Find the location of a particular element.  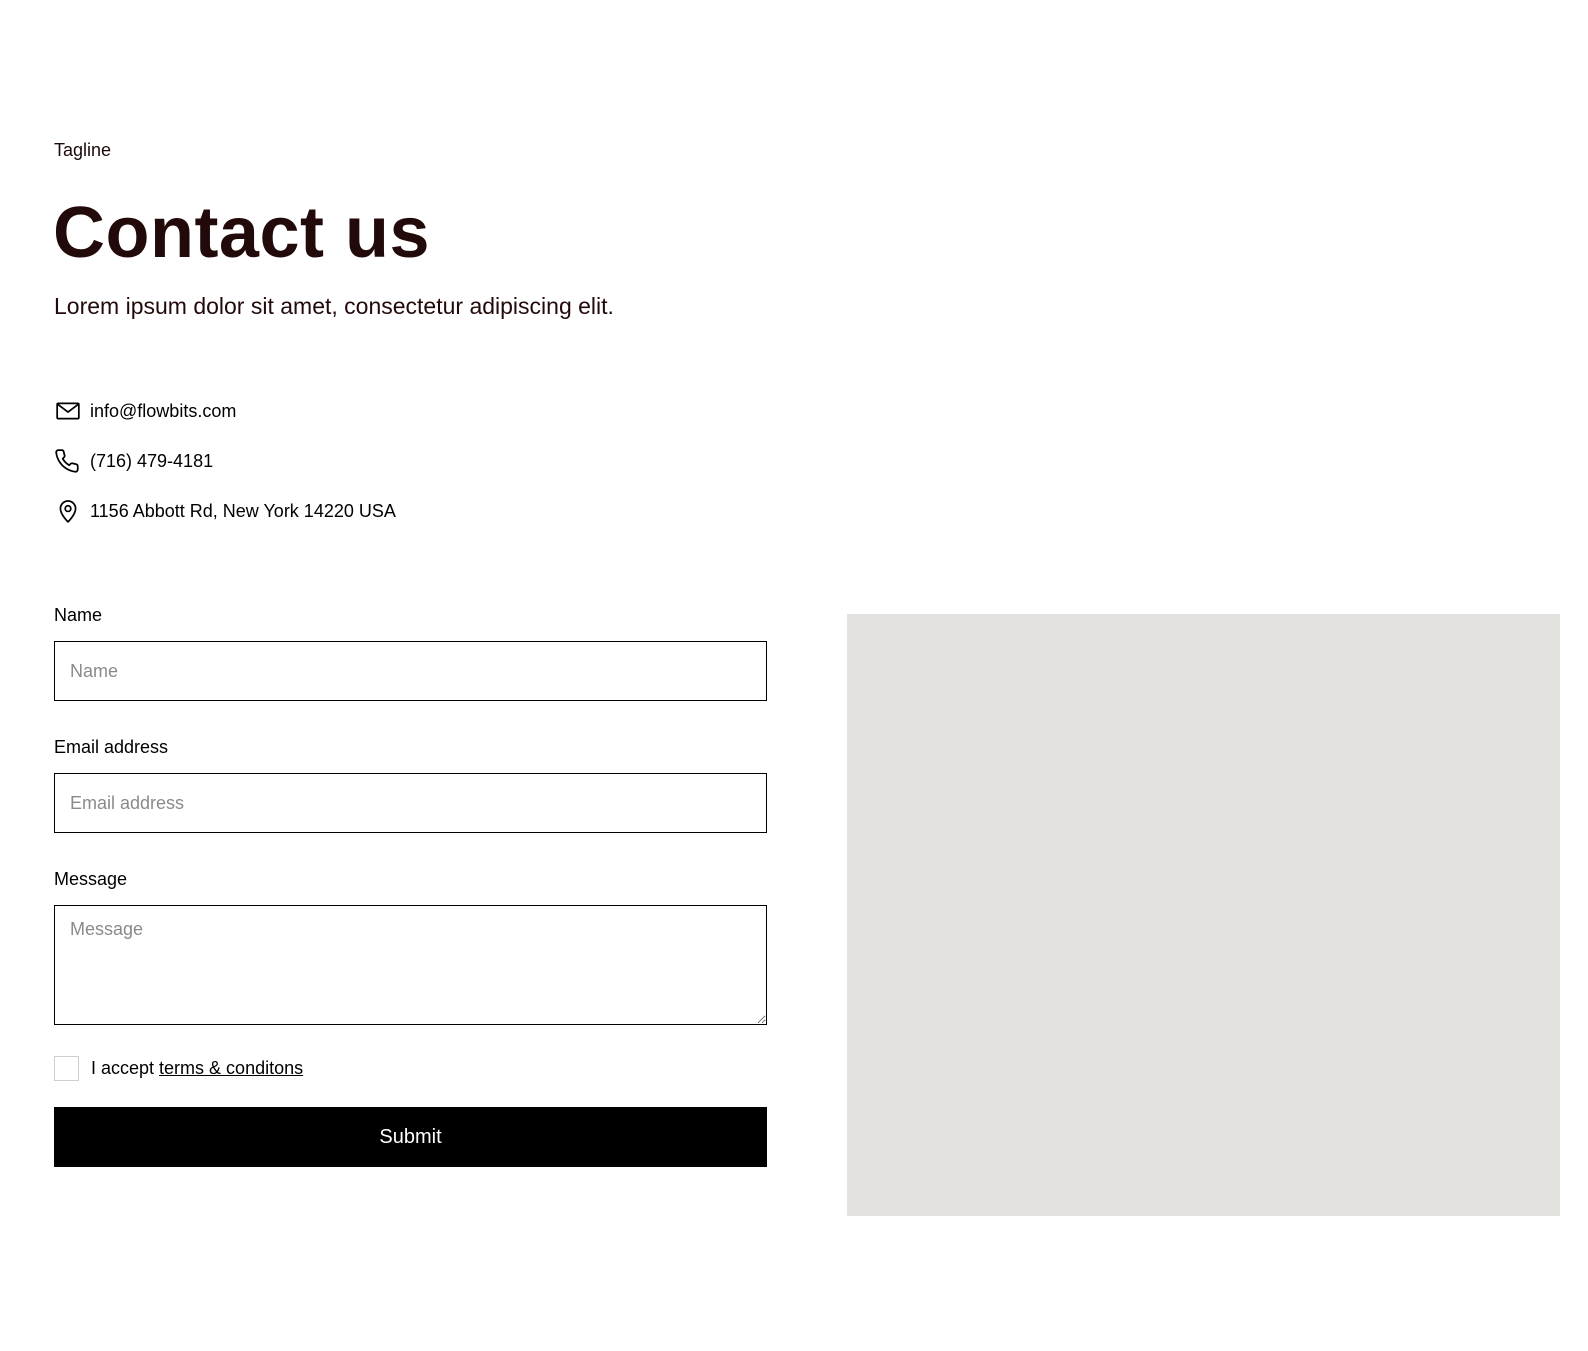

name-input is located at coordinates (410, 671).